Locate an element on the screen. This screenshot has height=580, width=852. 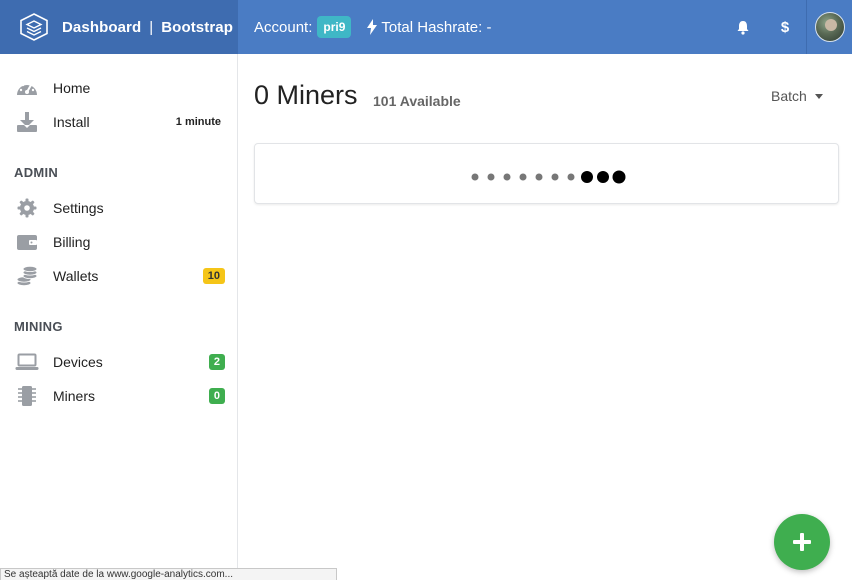
loading-spinner is located at coordinates (548, 177).